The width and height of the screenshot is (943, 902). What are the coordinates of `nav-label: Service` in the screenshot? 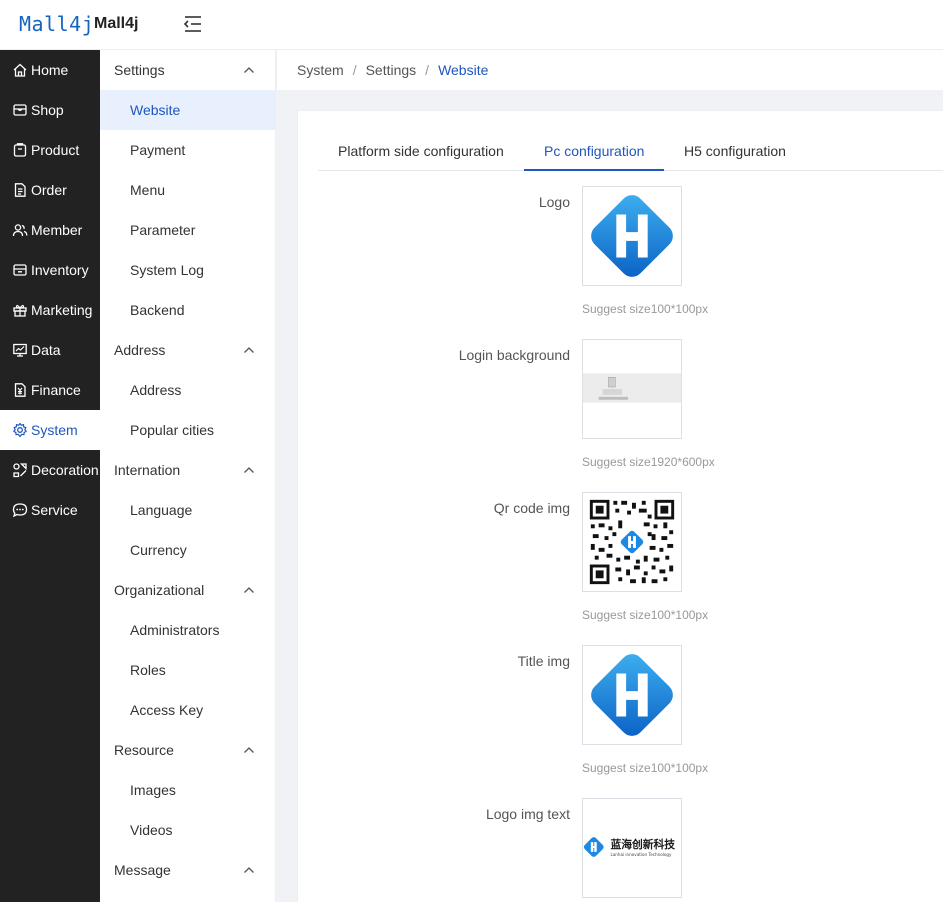 It's located at (54, 510).